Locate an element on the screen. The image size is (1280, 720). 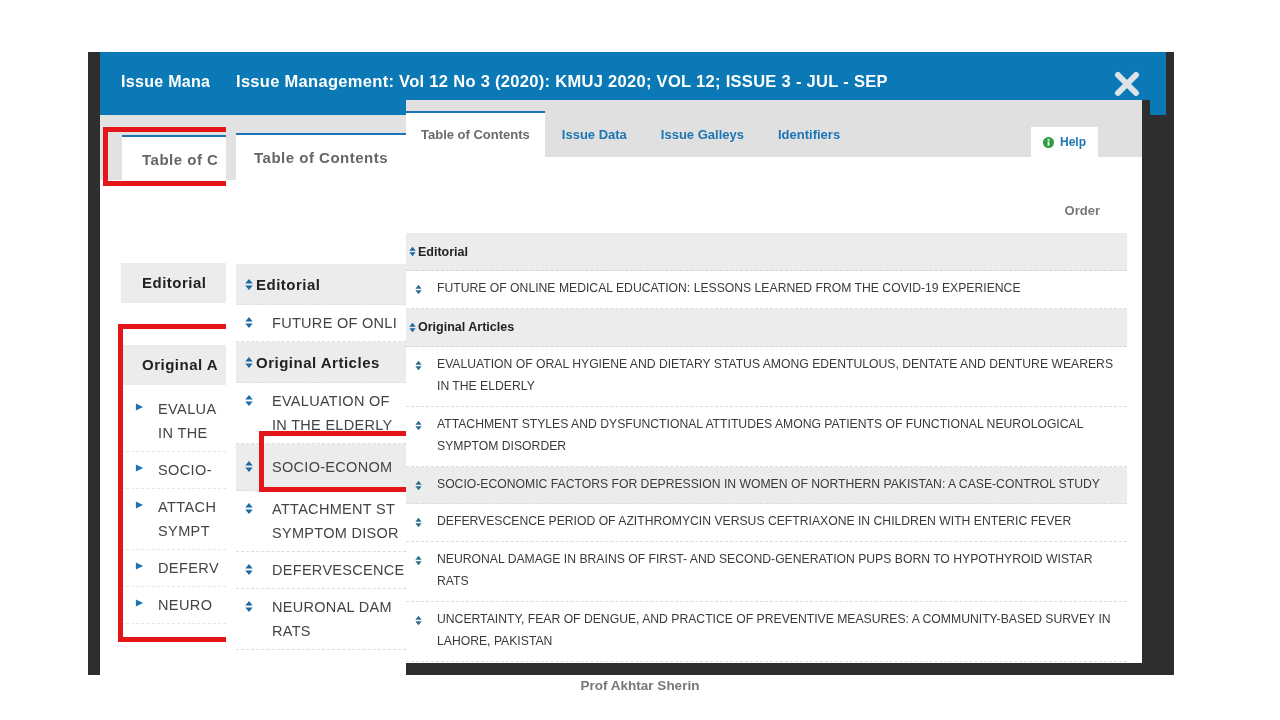
article-title: SOCIO-ECONOMIC FACTORS FOR DEPRESSION IN WOMEN OF NORTHERN PAKISTAN: A CASE-CONTROL STUDY is located at coordinates (768, 484).